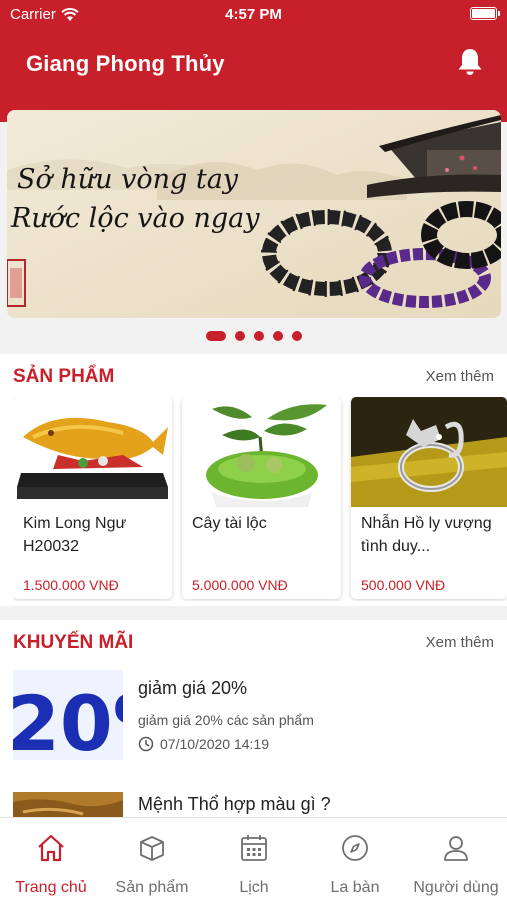  What do you see at coordinates (355, 887) in the screenshot?
I see `tab-label: La bàn` at bounding box center [355, 887].